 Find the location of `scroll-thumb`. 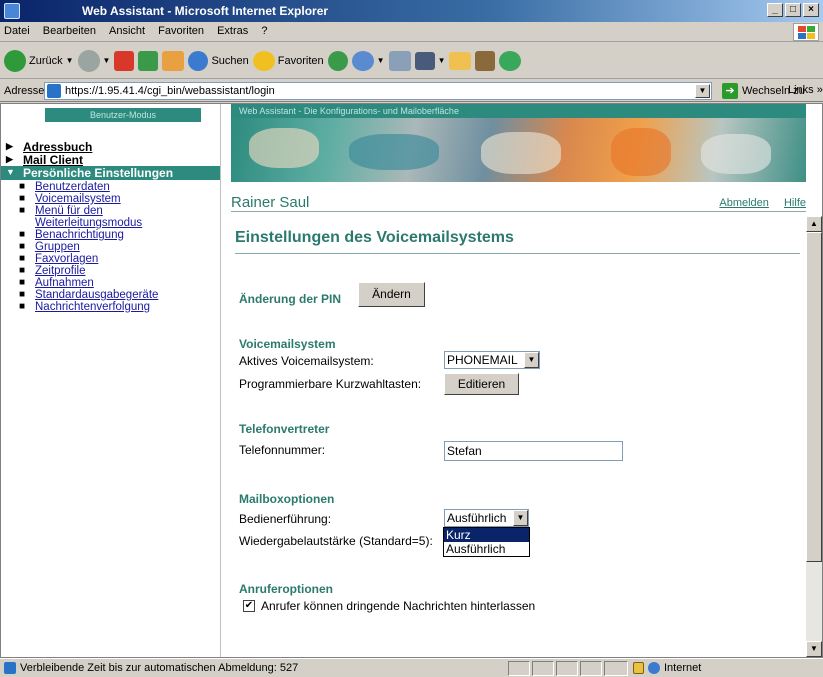

scroll-thumb is located at coordinates (814, 397).